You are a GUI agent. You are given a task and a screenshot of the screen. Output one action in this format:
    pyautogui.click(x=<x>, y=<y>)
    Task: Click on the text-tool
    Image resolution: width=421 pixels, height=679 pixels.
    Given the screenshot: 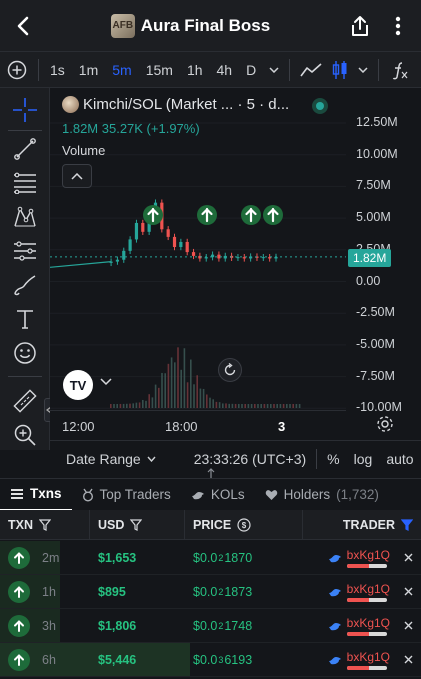 What is the action you would take?
    pyautogui.click(x=25, y=319)
    